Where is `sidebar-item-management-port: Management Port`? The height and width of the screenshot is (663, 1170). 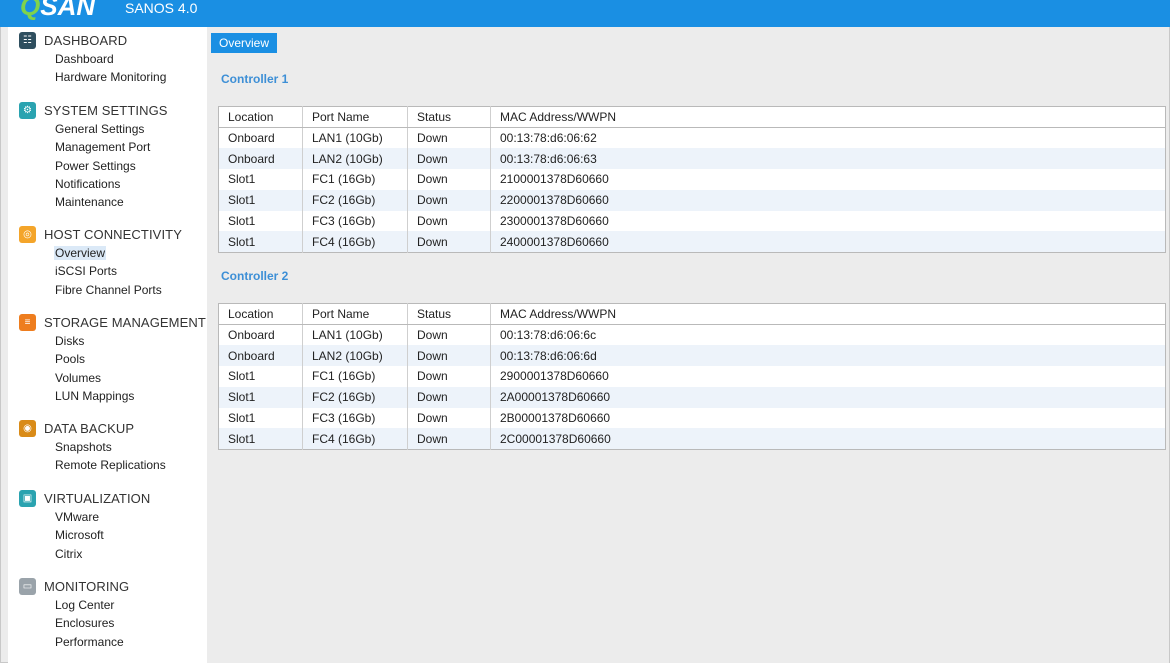
sidebar-item-management-port: Management Port is located at coordinates (107, 147).